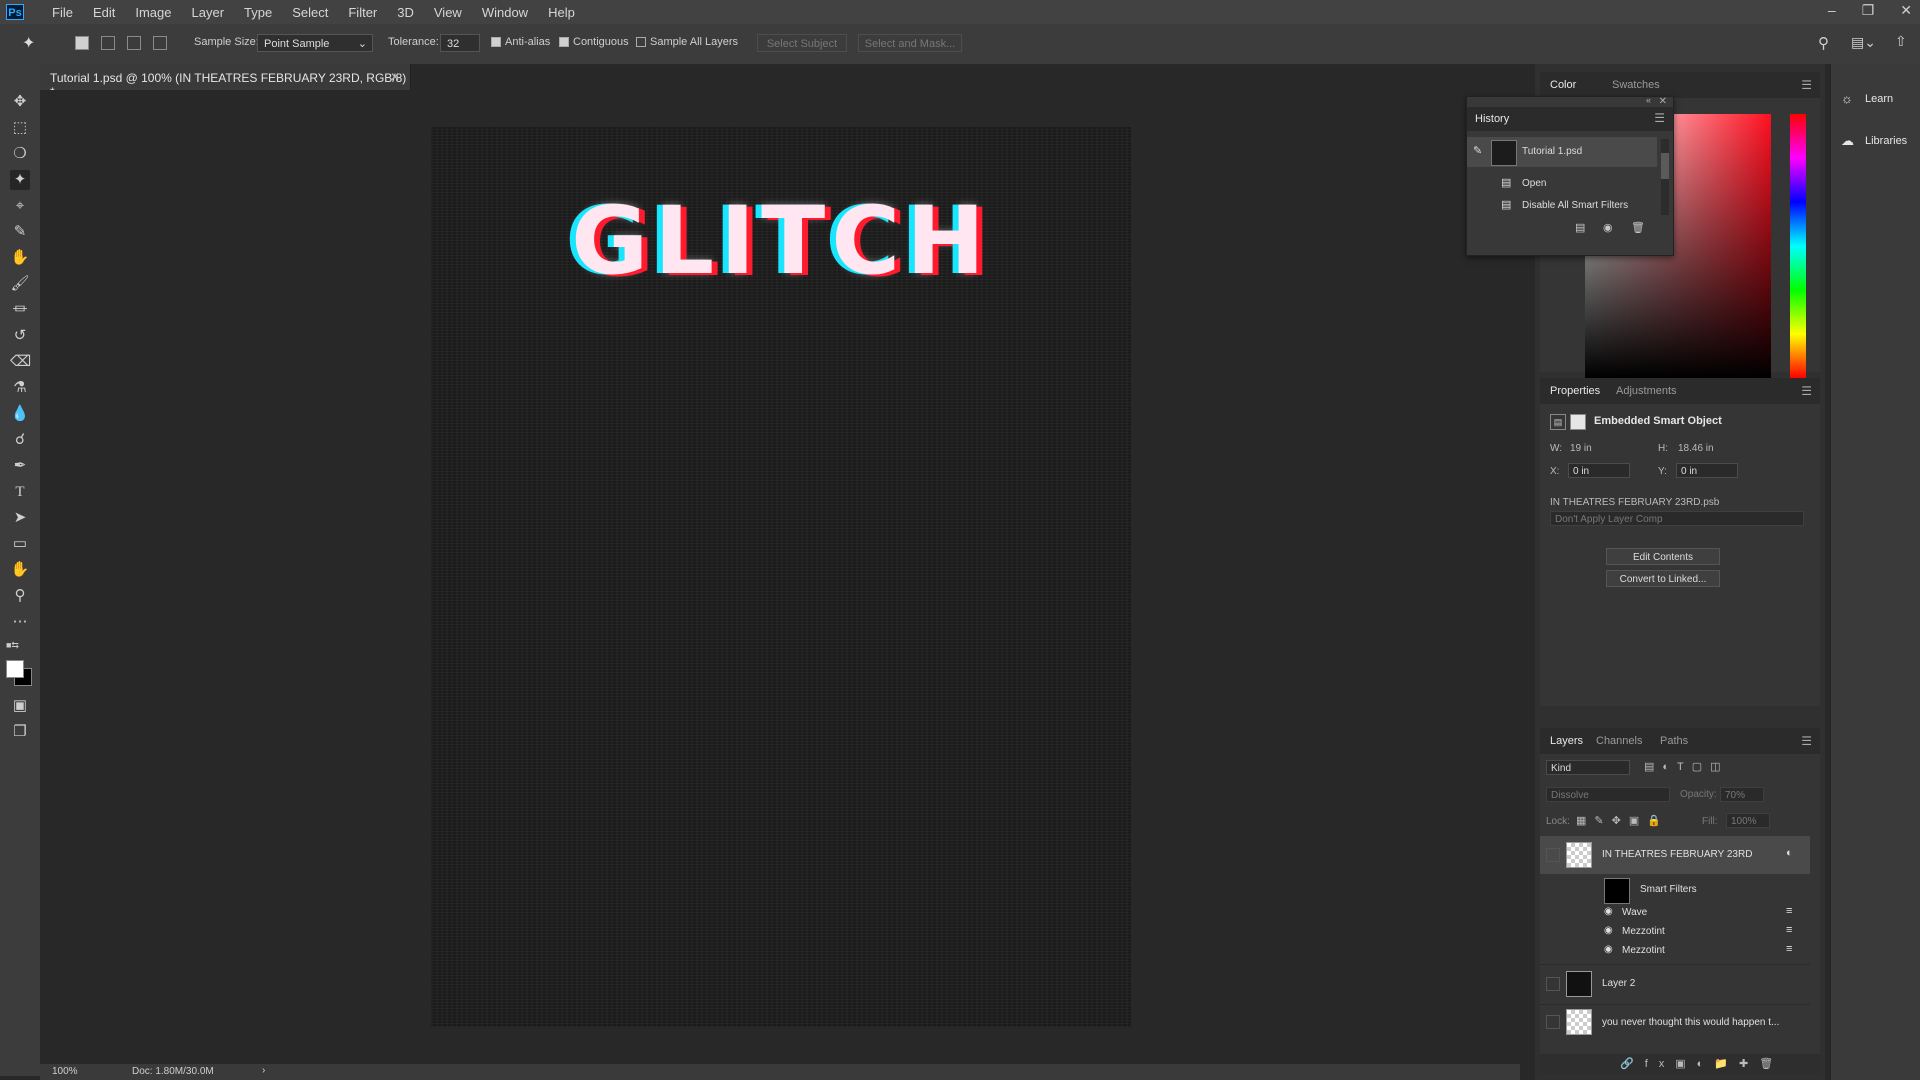  Describe the element at coordinates (258, 12) in the screenshot. I see `menu-type: Type` at that location.